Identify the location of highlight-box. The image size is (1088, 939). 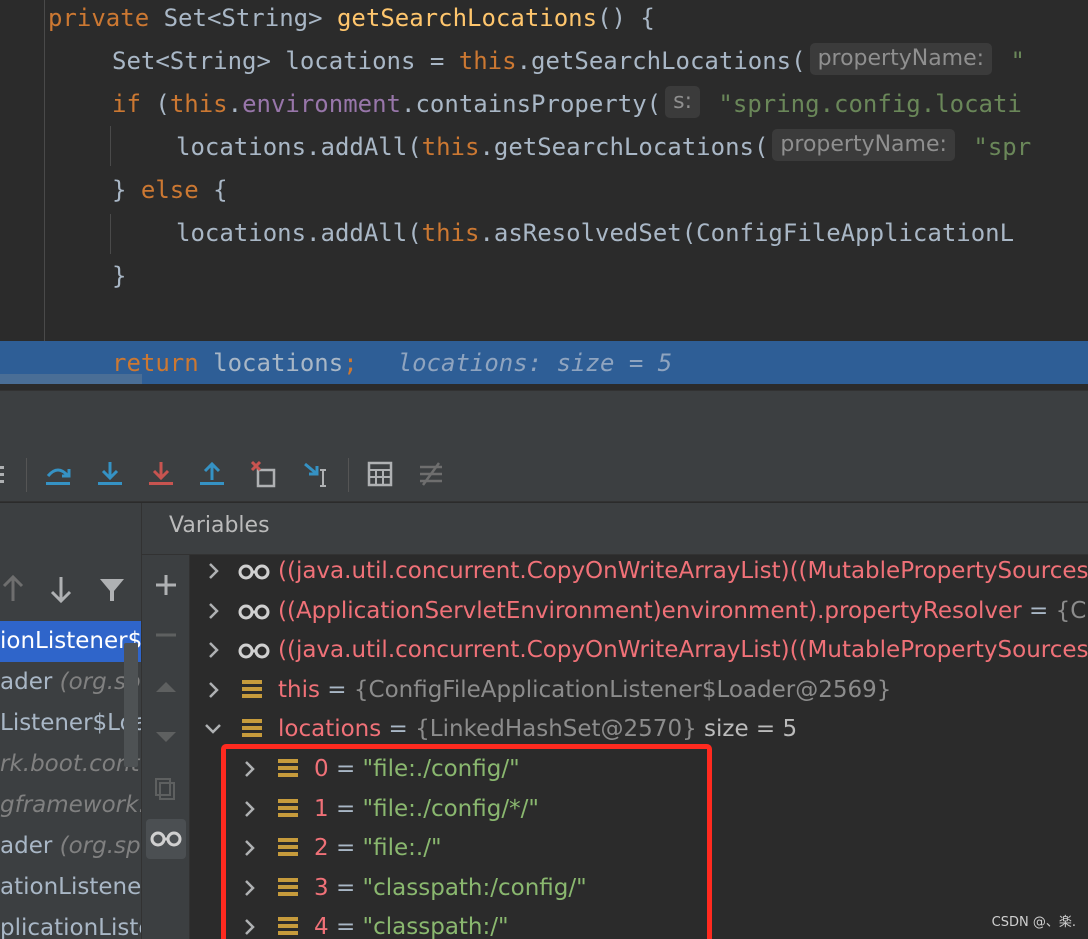
(466, 841).